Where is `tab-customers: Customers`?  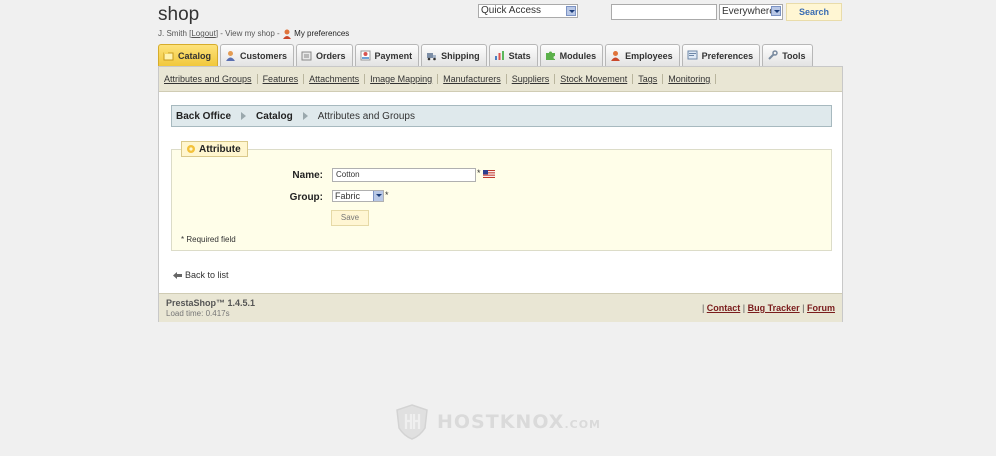
tab-customers: Customers is located at coordinates (257, 55).